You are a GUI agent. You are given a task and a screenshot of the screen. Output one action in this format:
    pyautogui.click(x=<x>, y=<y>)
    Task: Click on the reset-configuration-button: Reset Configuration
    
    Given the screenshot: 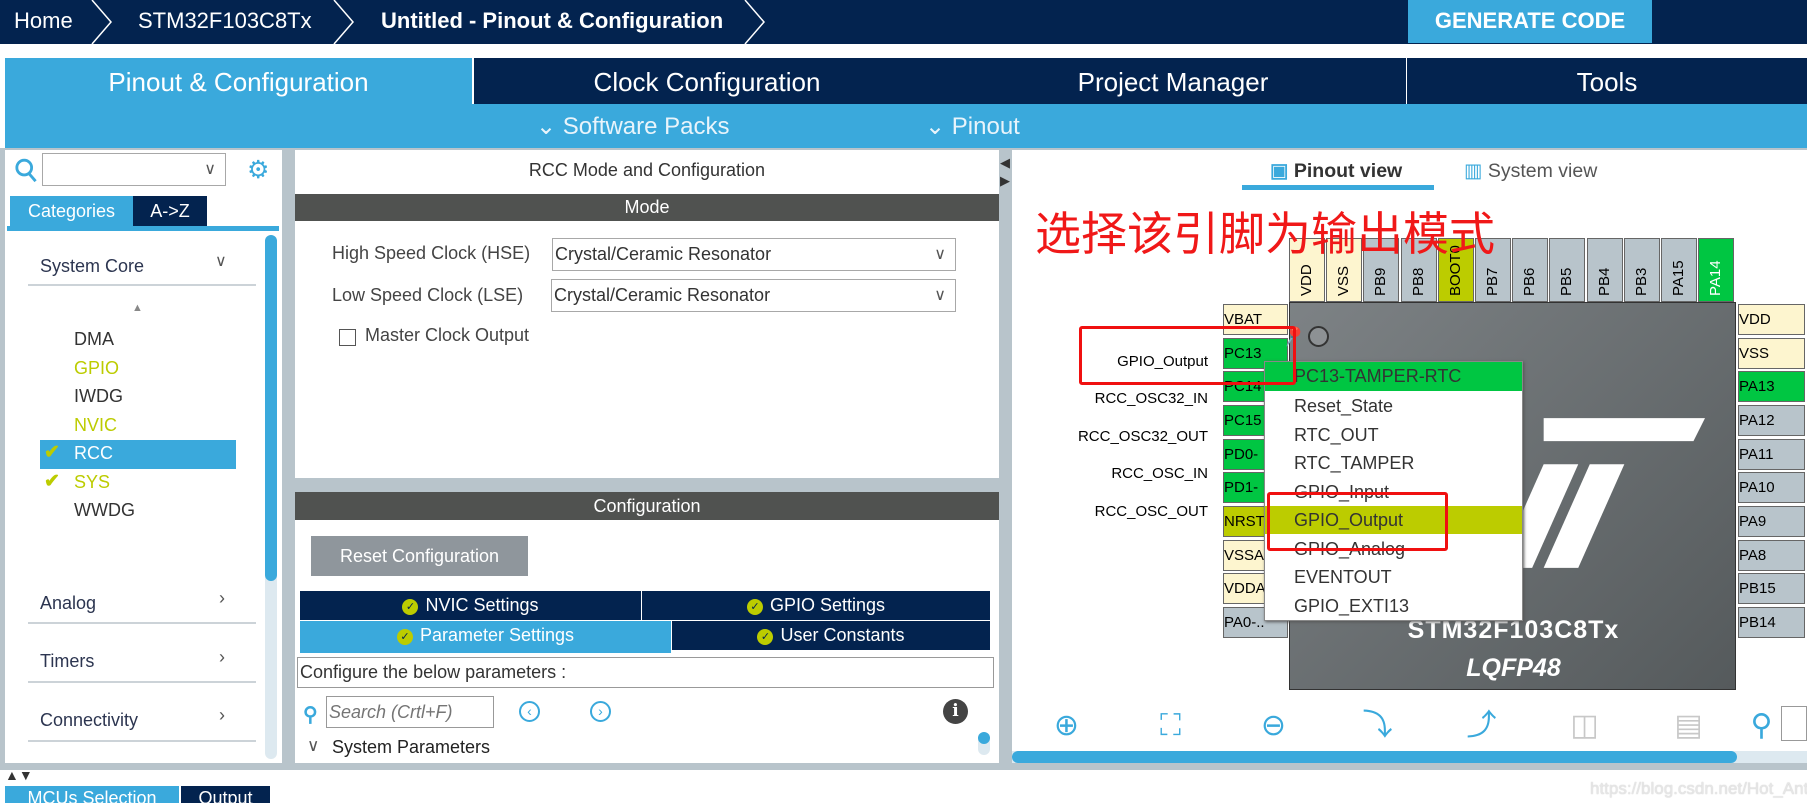 What is the action you would take?
    pyautogui.click(x=419, y=556)
    